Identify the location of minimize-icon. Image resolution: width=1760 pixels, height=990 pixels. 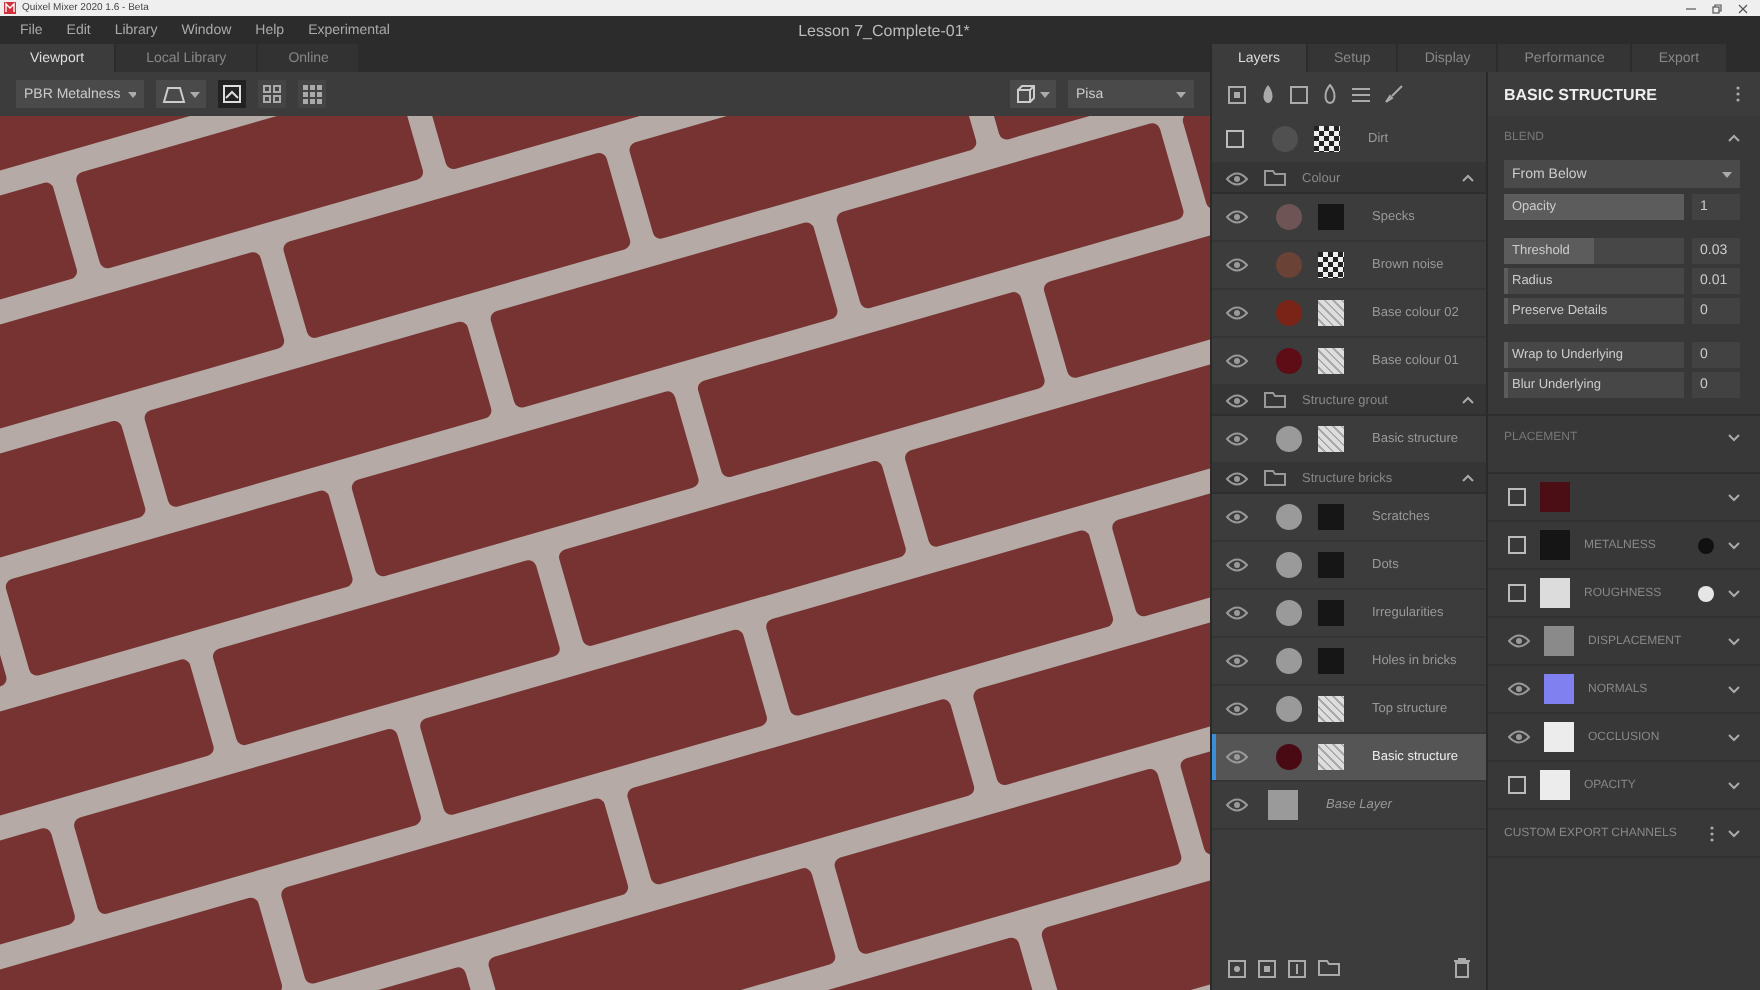
(1691, 8).